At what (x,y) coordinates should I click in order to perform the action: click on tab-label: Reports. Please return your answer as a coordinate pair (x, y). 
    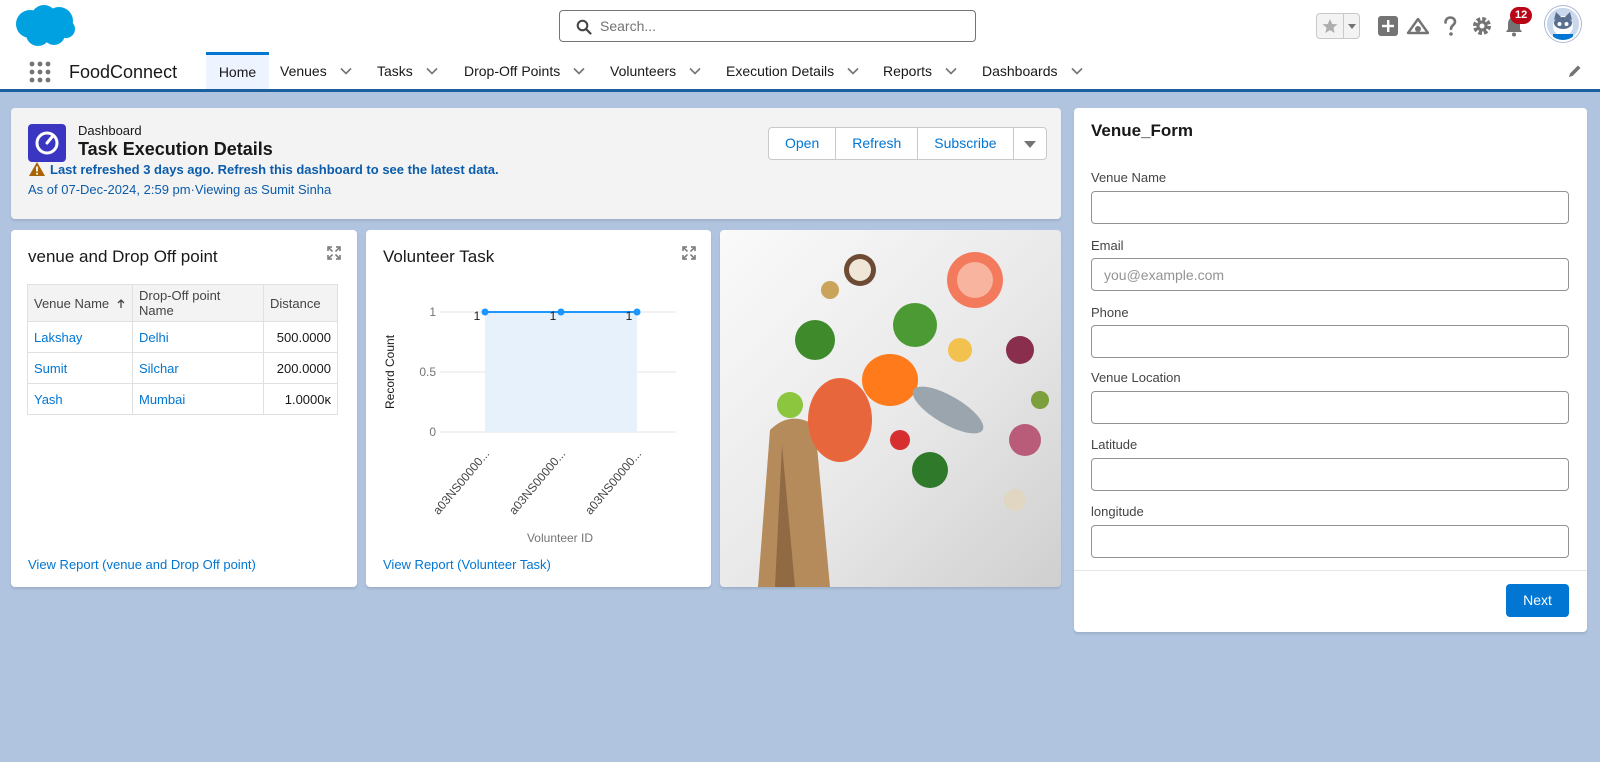
    Looking at the image, I should click on (908, 70).